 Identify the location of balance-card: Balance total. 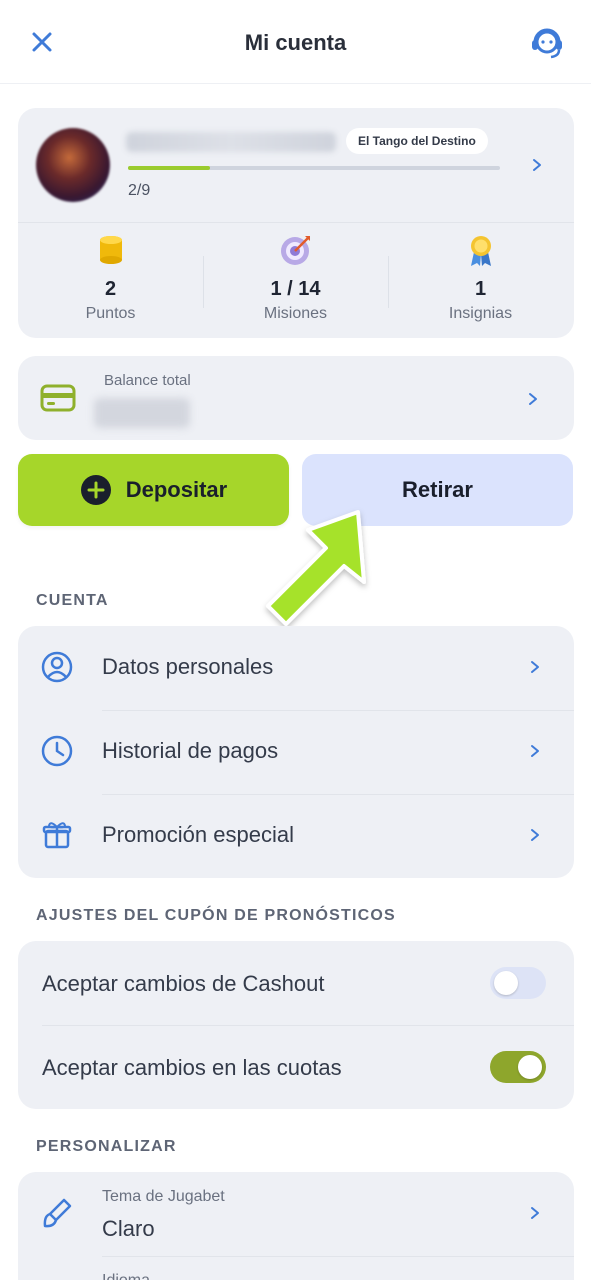
(296, 398).